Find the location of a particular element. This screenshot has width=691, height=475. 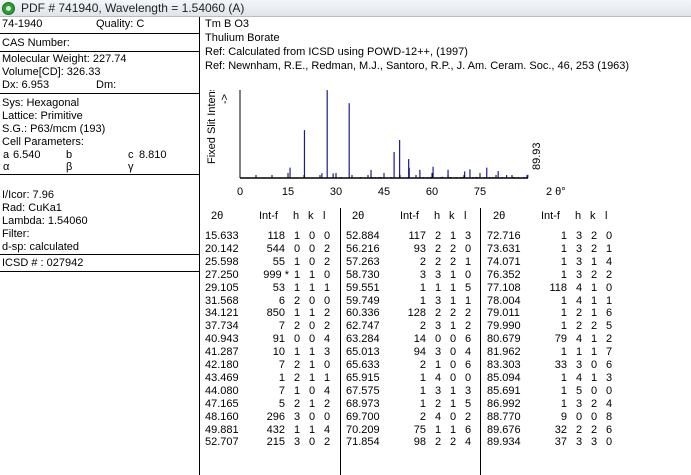

peak-l: 7 is located at coordinates (609, 352).